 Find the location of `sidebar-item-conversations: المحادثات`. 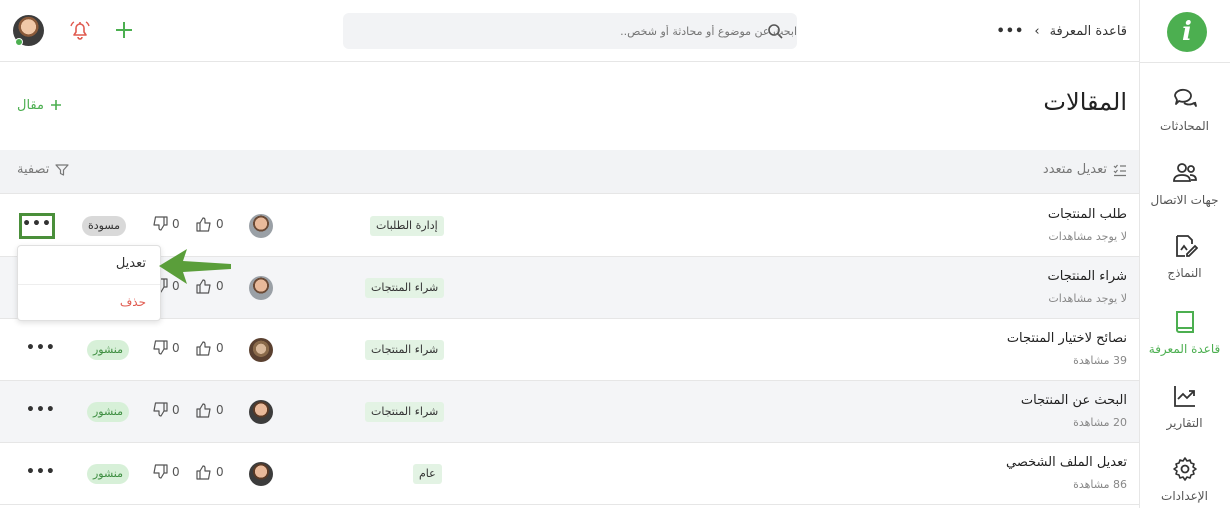

sidebar-item-conversations: المحادثات is located at coordinates (1184, 121).